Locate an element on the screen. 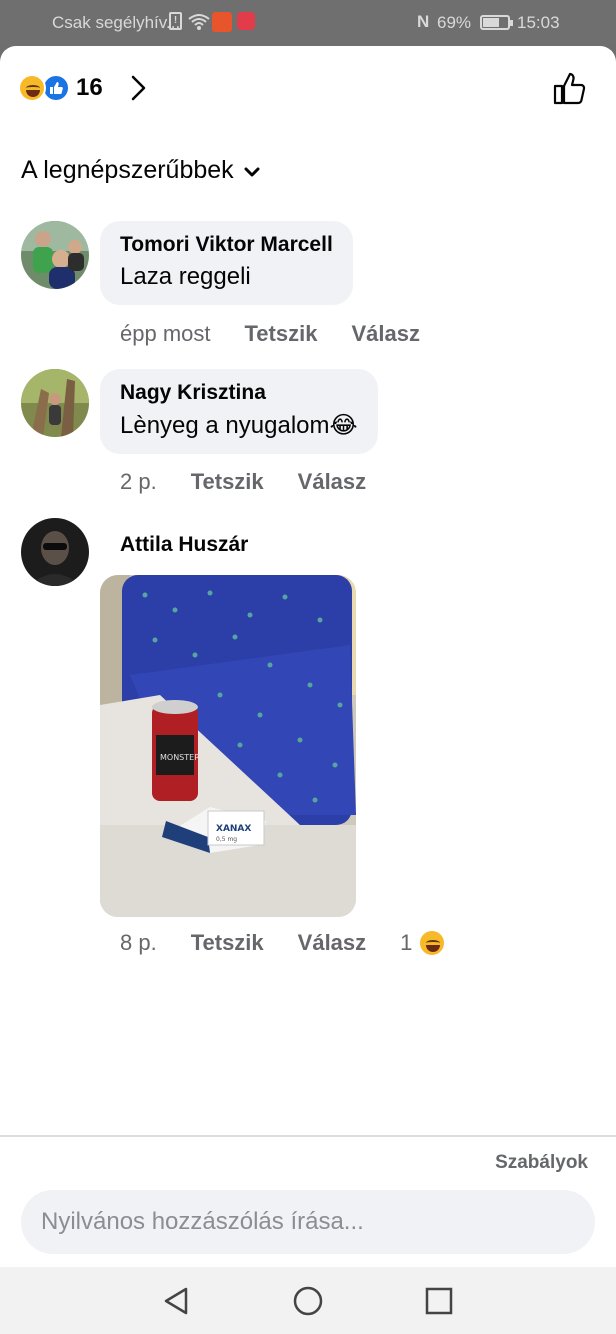 This screenshot has height=1334, width=616. divider is located at coordinates (308, 1136).